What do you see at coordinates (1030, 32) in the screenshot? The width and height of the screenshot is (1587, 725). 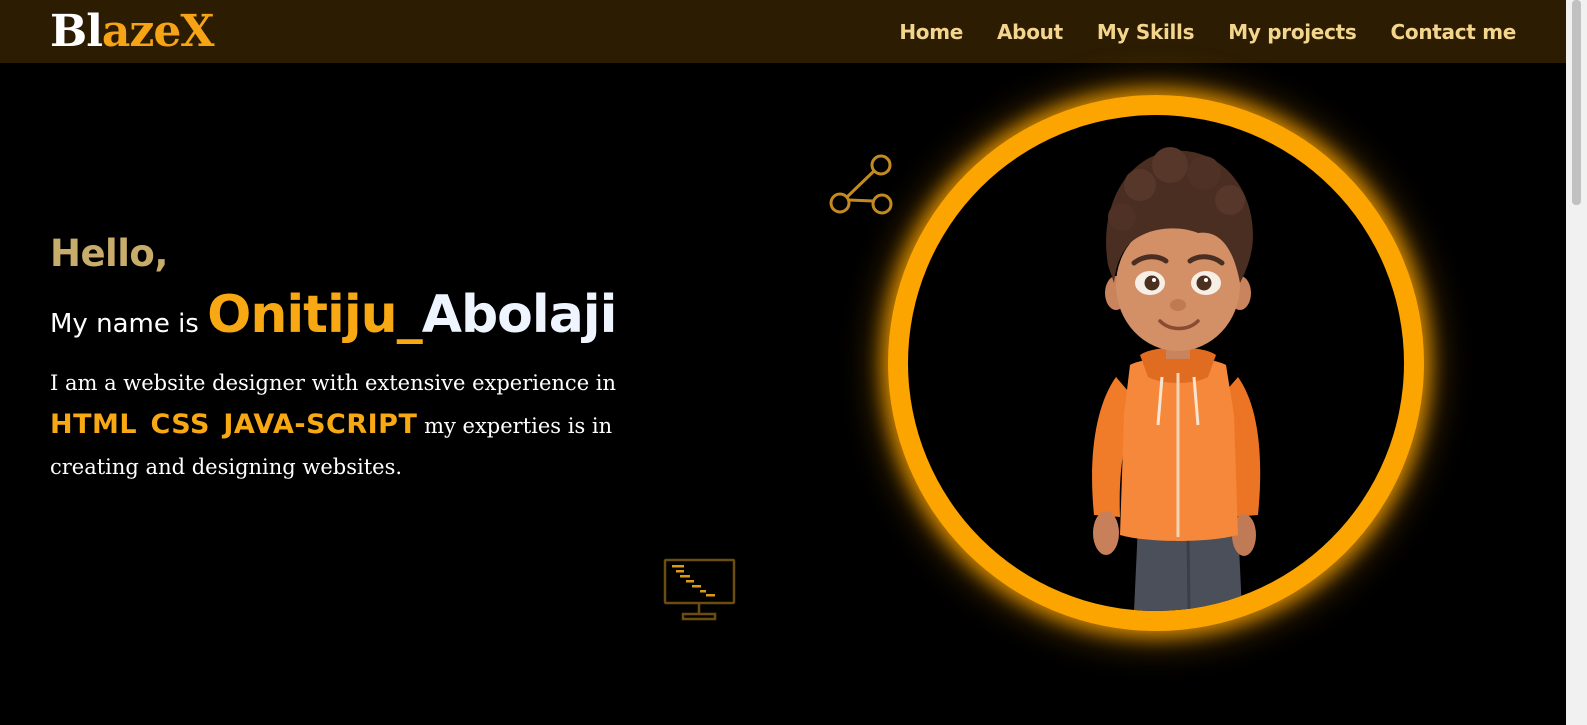 I see `nav-link-about: About` at bounding box center [1030, 32].